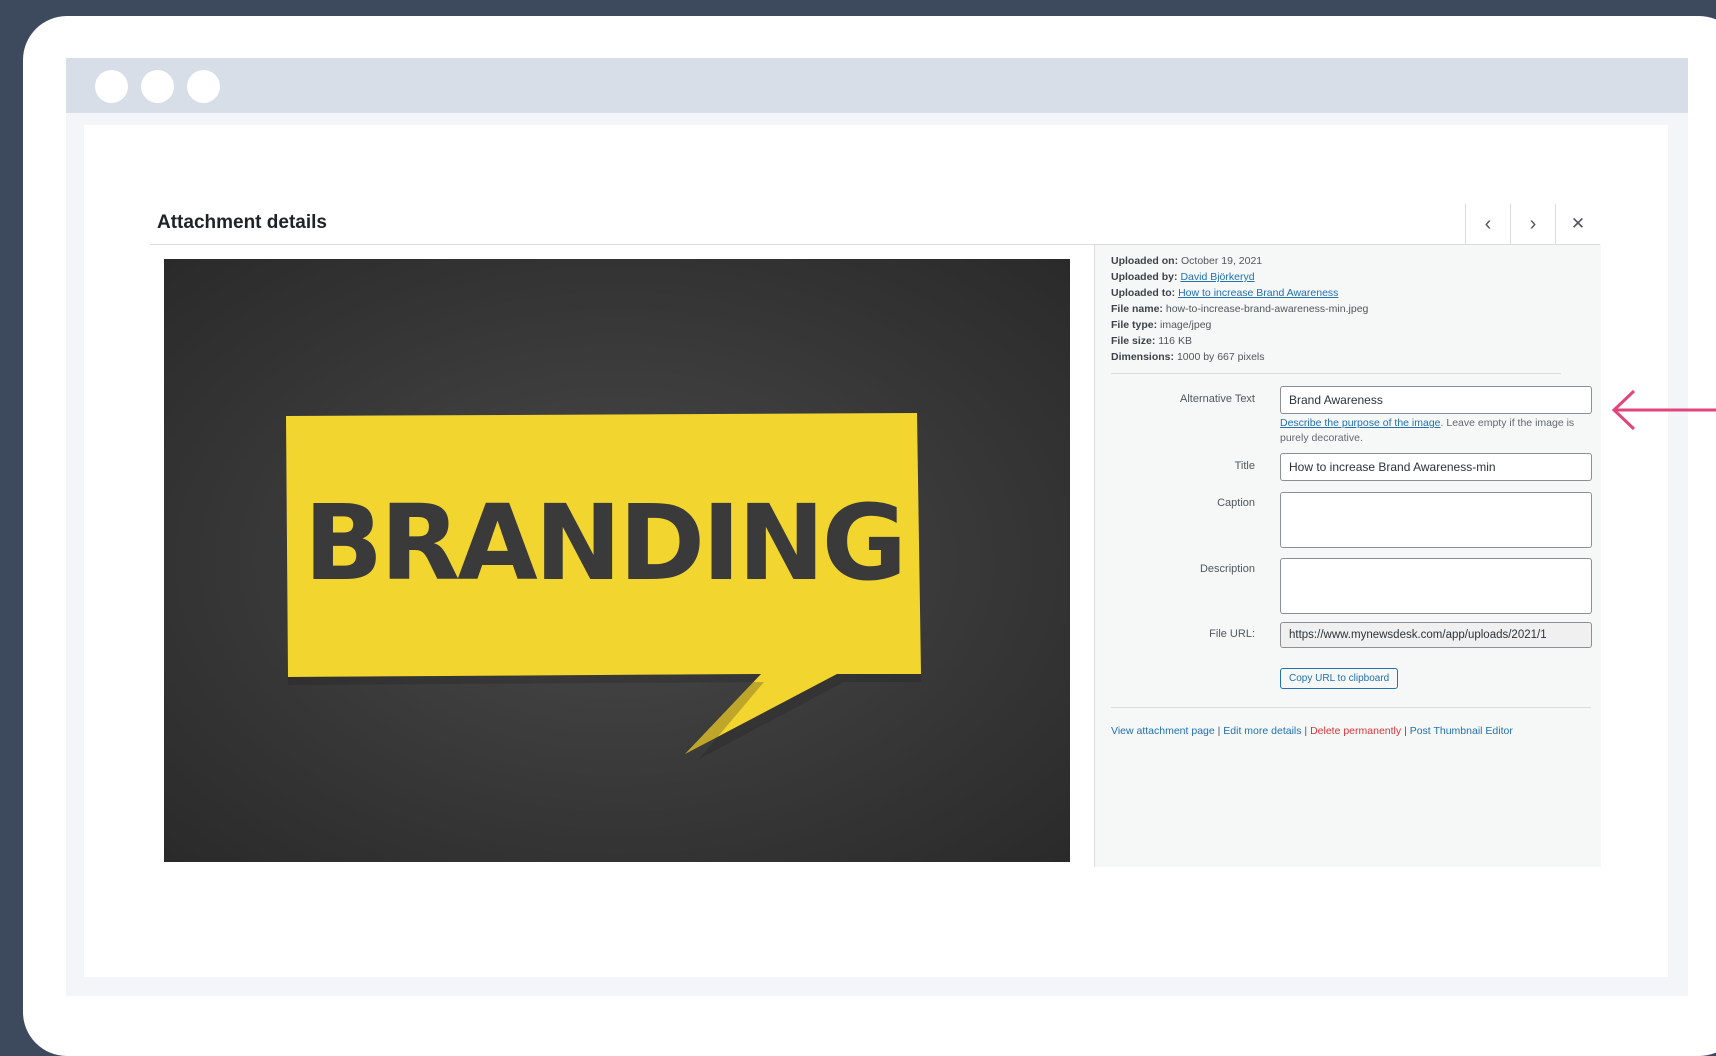  What do you see at coordinates (1436, 520) in the screenshot?
I see `caption-textarea` at bounding box center [1436, 520].